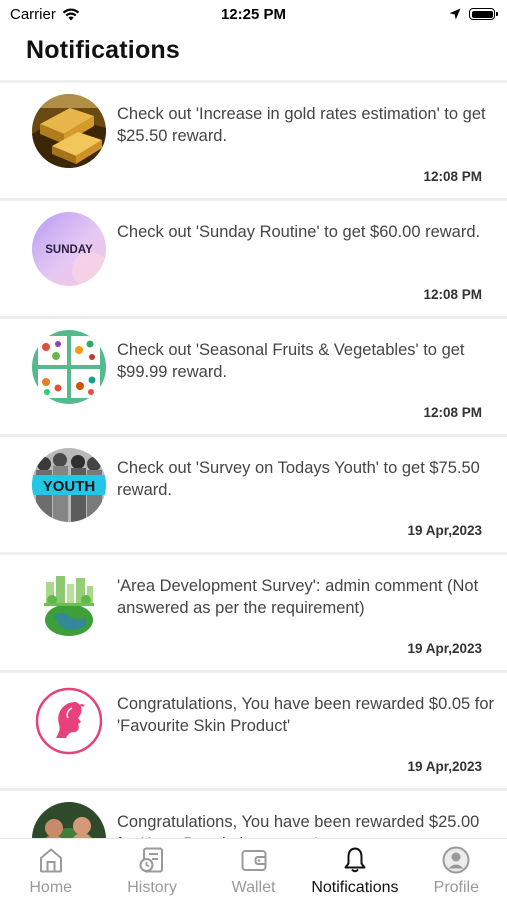  What do you see at coordinates (50, 860) in the screenshot?
I see `home-icon` at bounding box center [50, 860].